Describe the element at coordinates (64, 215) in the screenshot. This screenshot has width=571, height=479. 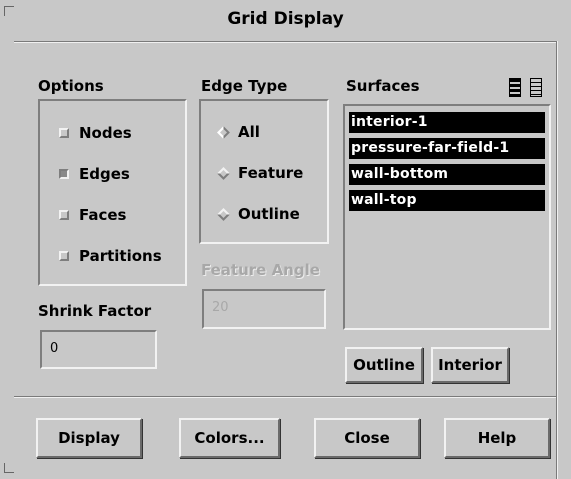
I see `faces-check-indicator` at that location.